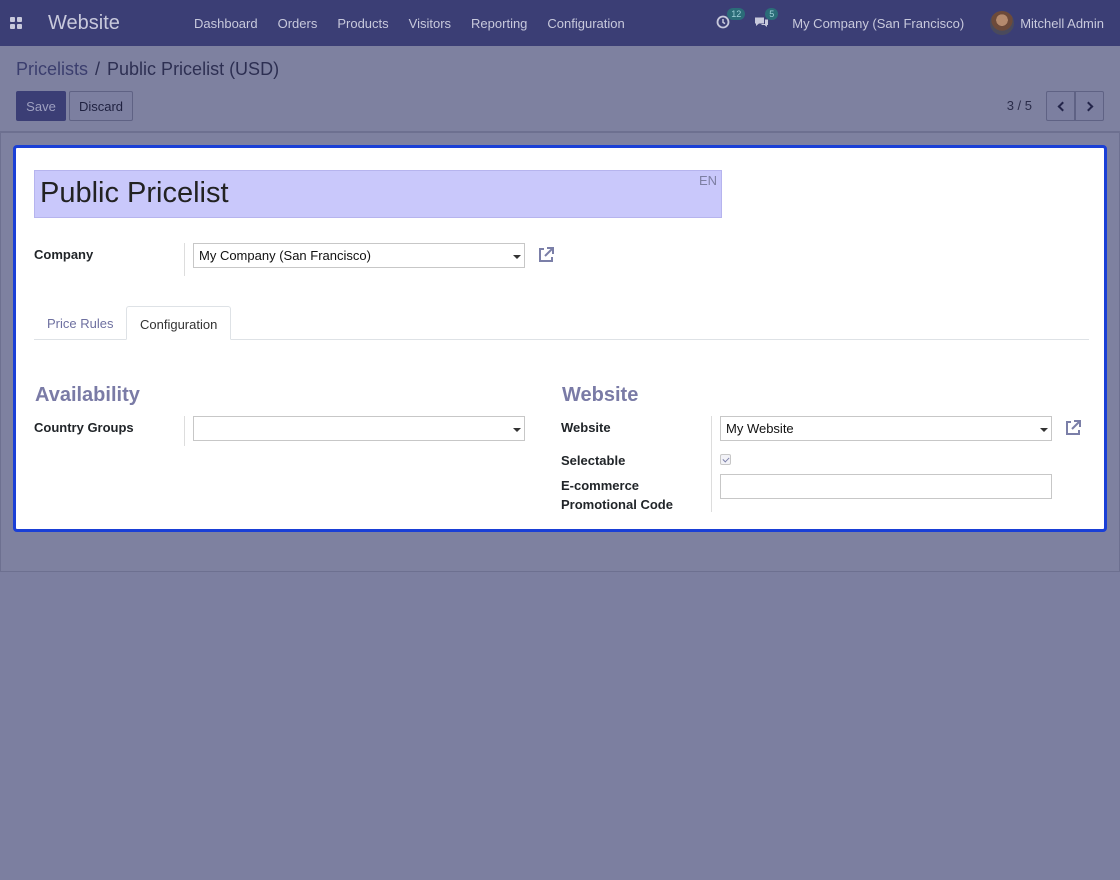 The width and height of the screenshot is (1120, 880). What do you see at coordinates (1019, 105) in the screenshot?
I see `pager-value: 3 / 5` at bounding box center [1019, 105].